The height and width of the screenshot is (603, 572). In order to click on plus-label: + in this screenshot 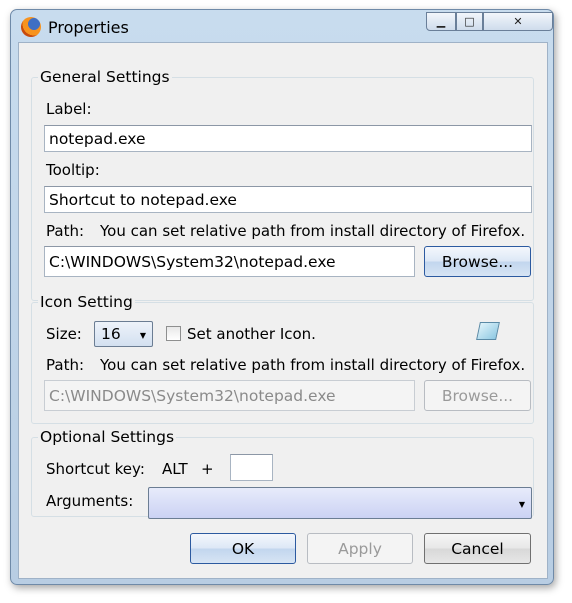, I will do `click(207, 469)`.